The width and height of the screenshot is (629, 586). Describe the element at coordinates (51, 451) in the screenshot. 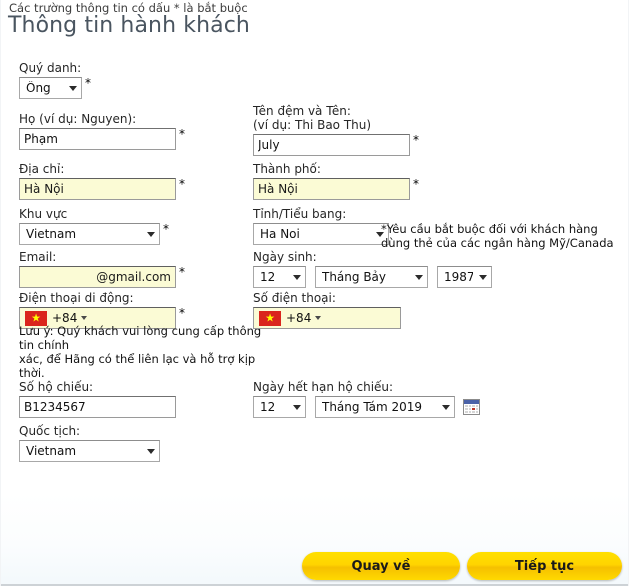

I see `nationality-value: Vietnam` at that location.